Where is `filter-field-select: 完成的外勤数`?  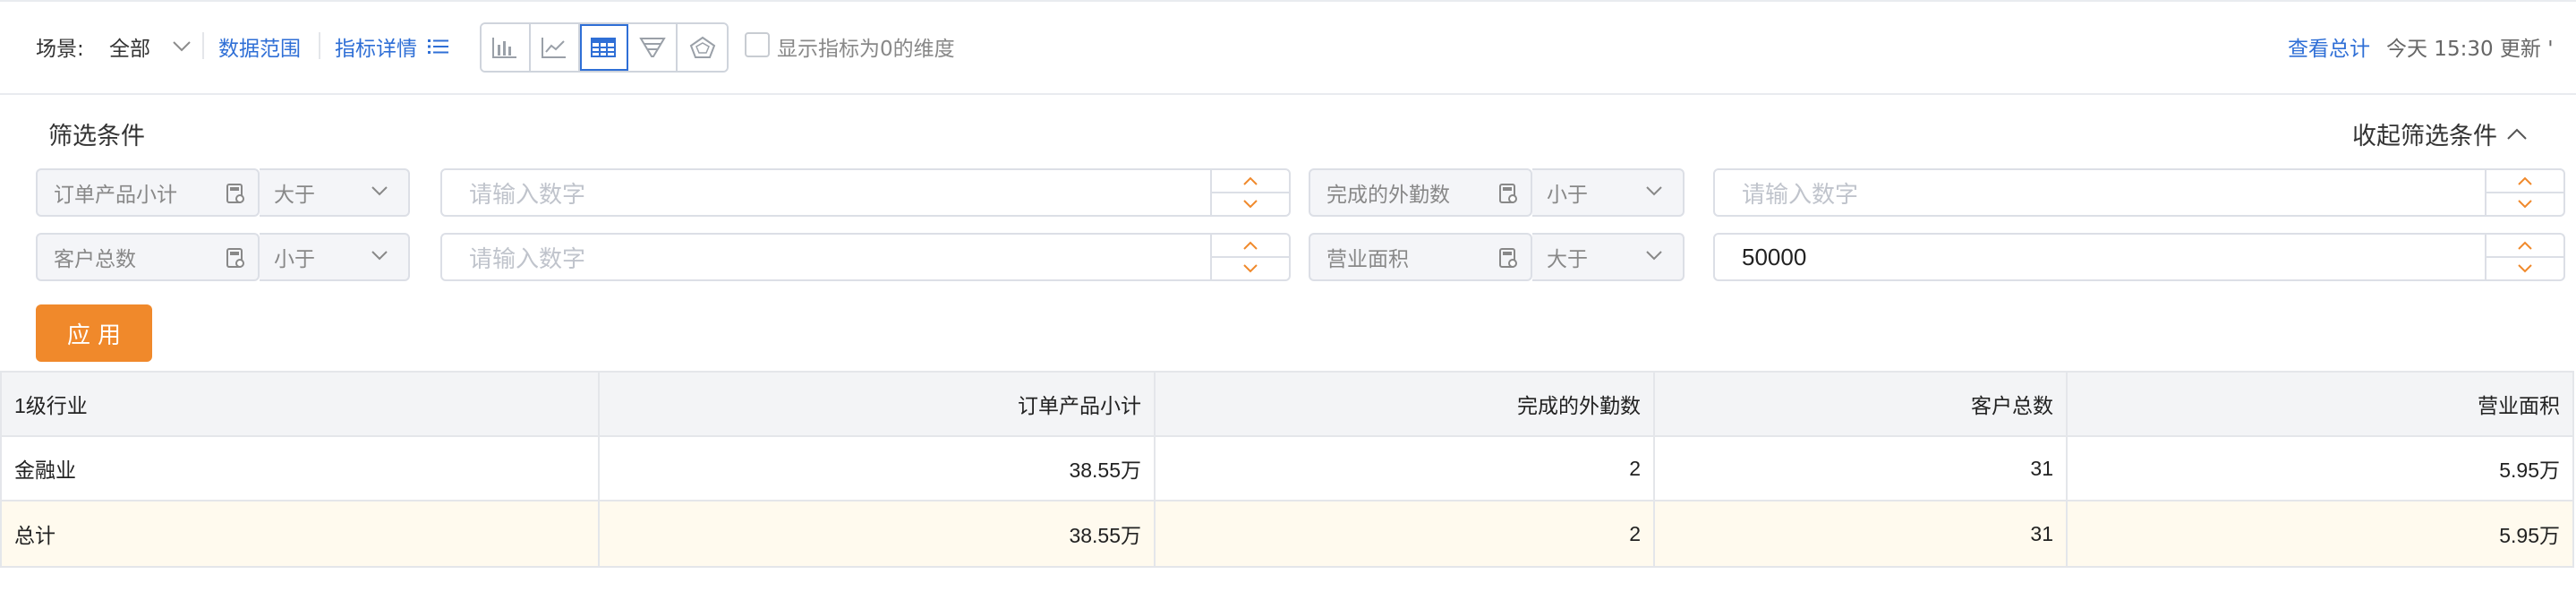 filter-field-select: 完成的外勤数 is located at coordinates (1420, 193).